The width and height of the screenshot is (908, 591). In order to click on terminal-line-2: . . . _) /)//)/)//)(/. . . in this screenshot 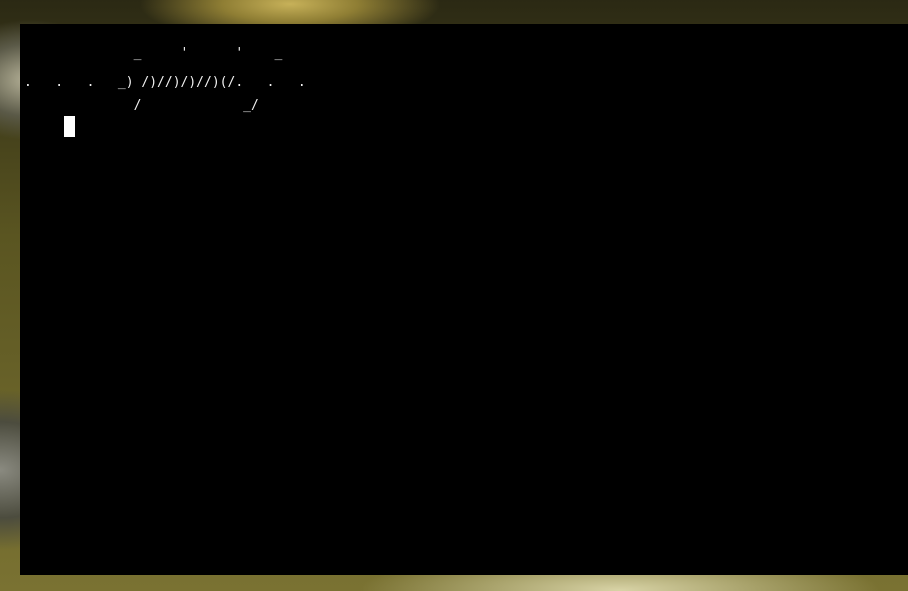, I will do `click(165, 82)`.